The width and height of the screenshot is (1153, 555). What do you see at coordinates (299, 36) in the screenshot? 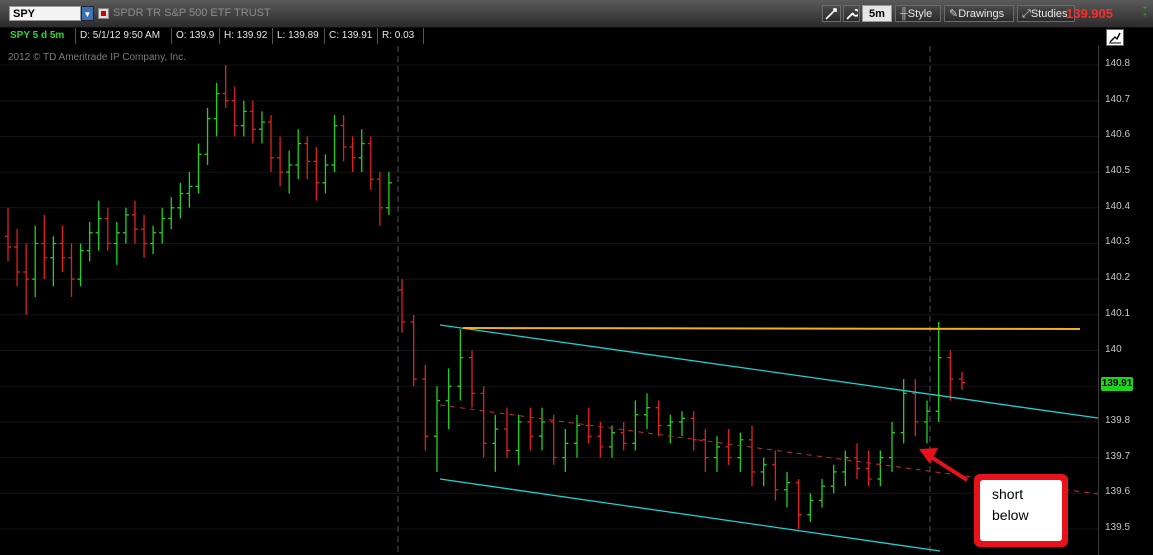
I see `low-value: L: 139.89` at bounding box center [299, 36].